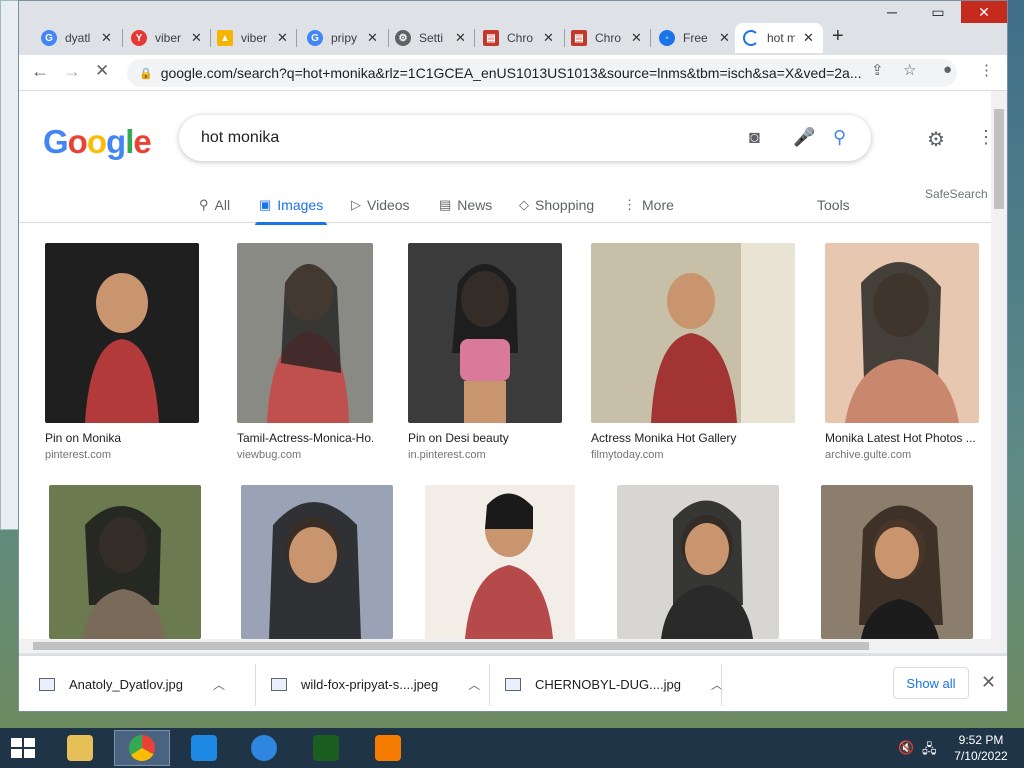 The height and width of the screenshot is (768, 1024). What do you see at coordinates (204, 748) in the screenshot?
I see `weather-app-icon` at bounding box center [204, 748].